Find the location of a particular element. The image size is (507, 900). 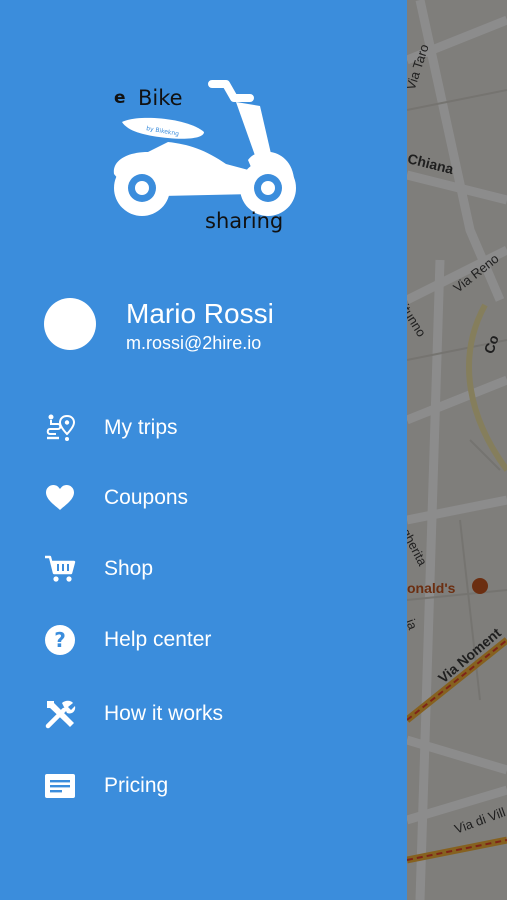

logo-text-sharing: sharing is located at coordinates (244, 221).